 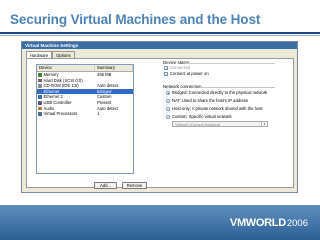 I want to click on connect-at-power-on-checkbox: ✓, so click(x=166, y=74).